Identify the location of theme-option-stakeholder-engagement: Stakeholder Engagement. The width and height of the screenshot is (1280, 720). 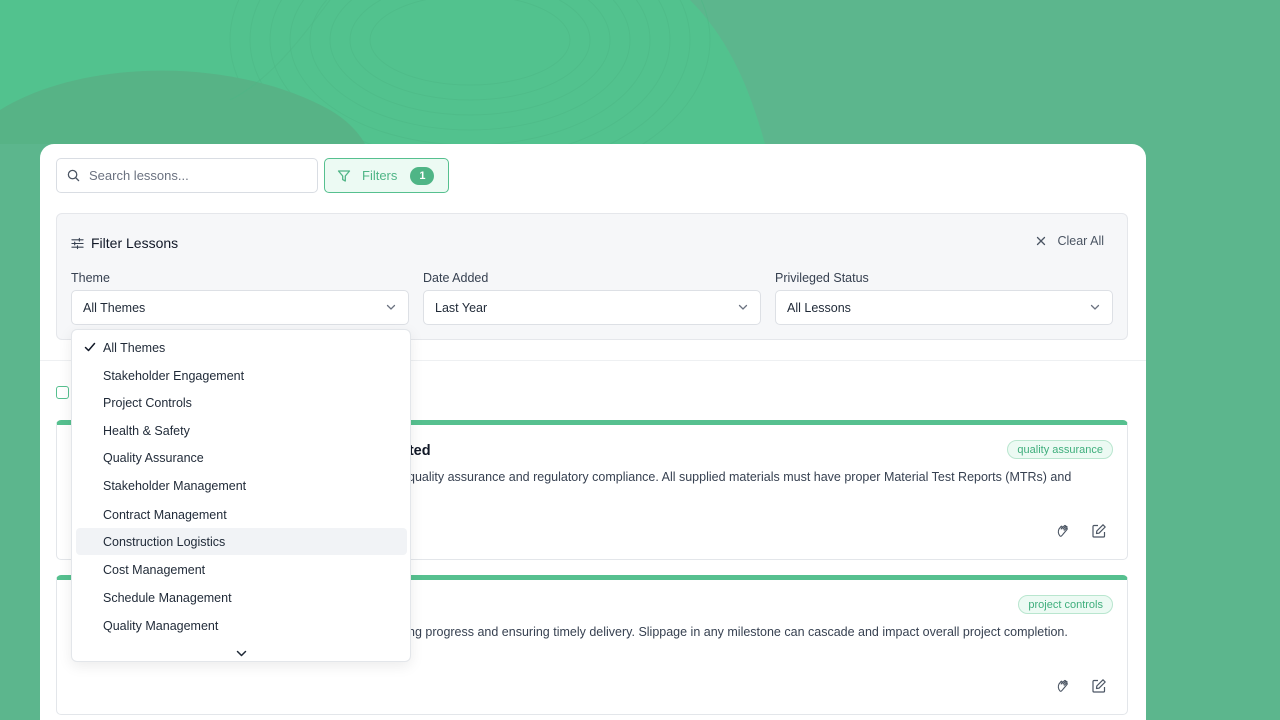
(241, 375).